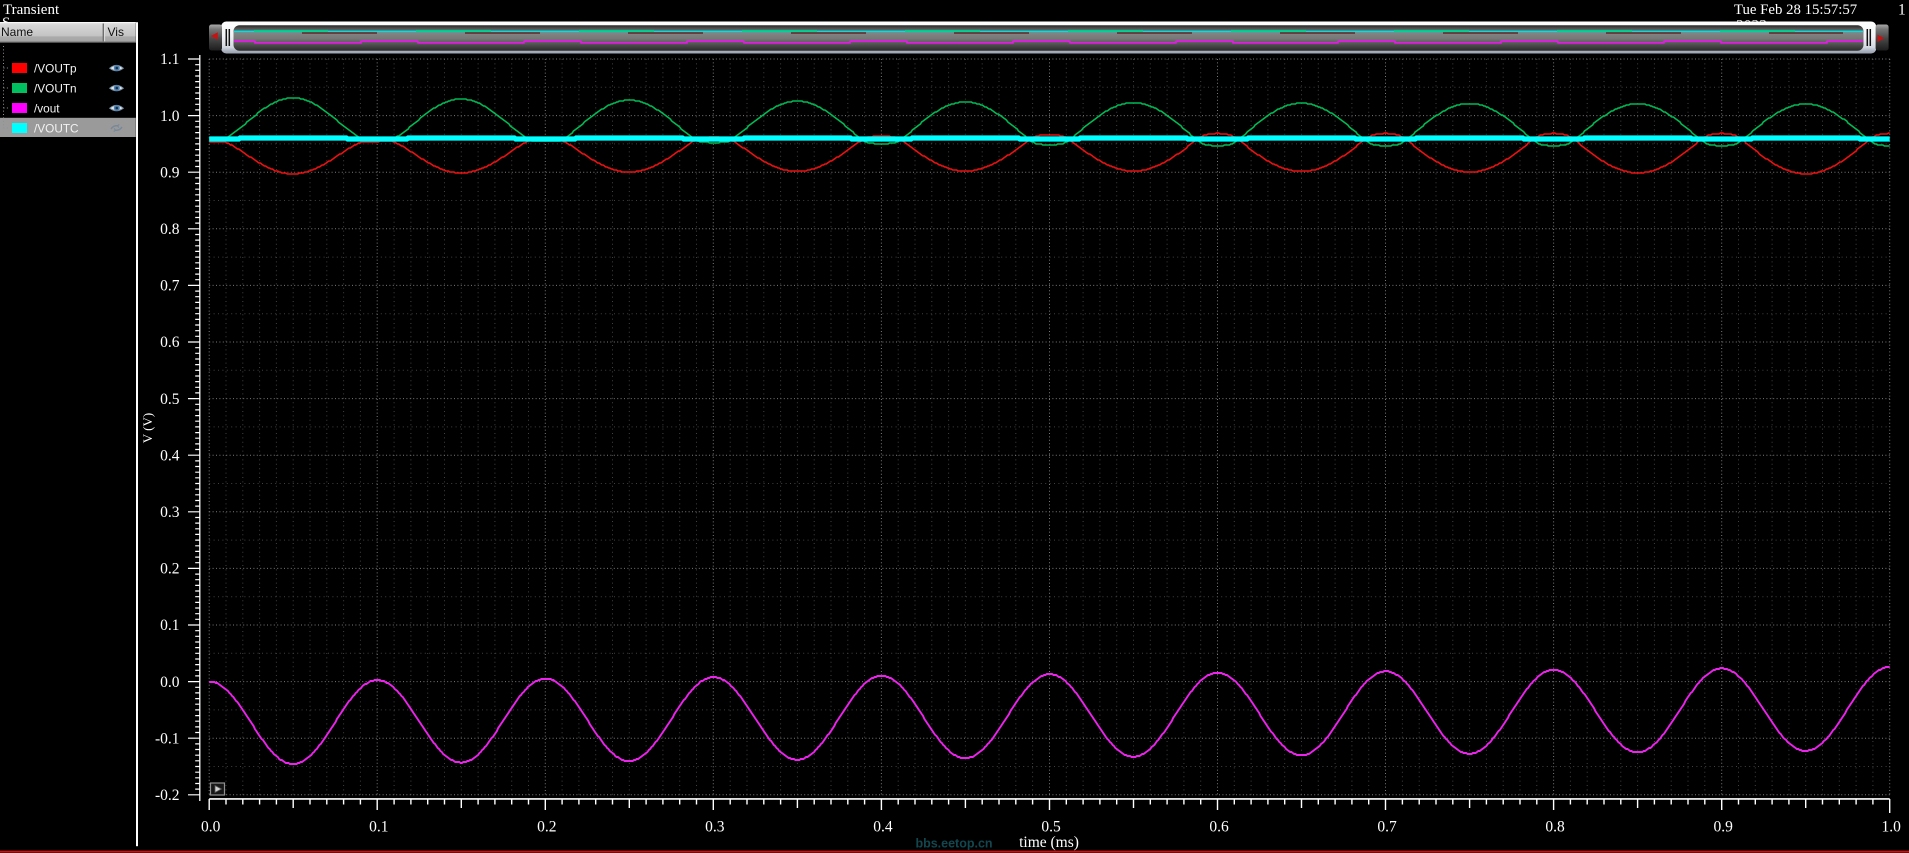 This screenshot has width=1909, height=853. I want to click on svg-text: /VOUTp, so click(55, 69).